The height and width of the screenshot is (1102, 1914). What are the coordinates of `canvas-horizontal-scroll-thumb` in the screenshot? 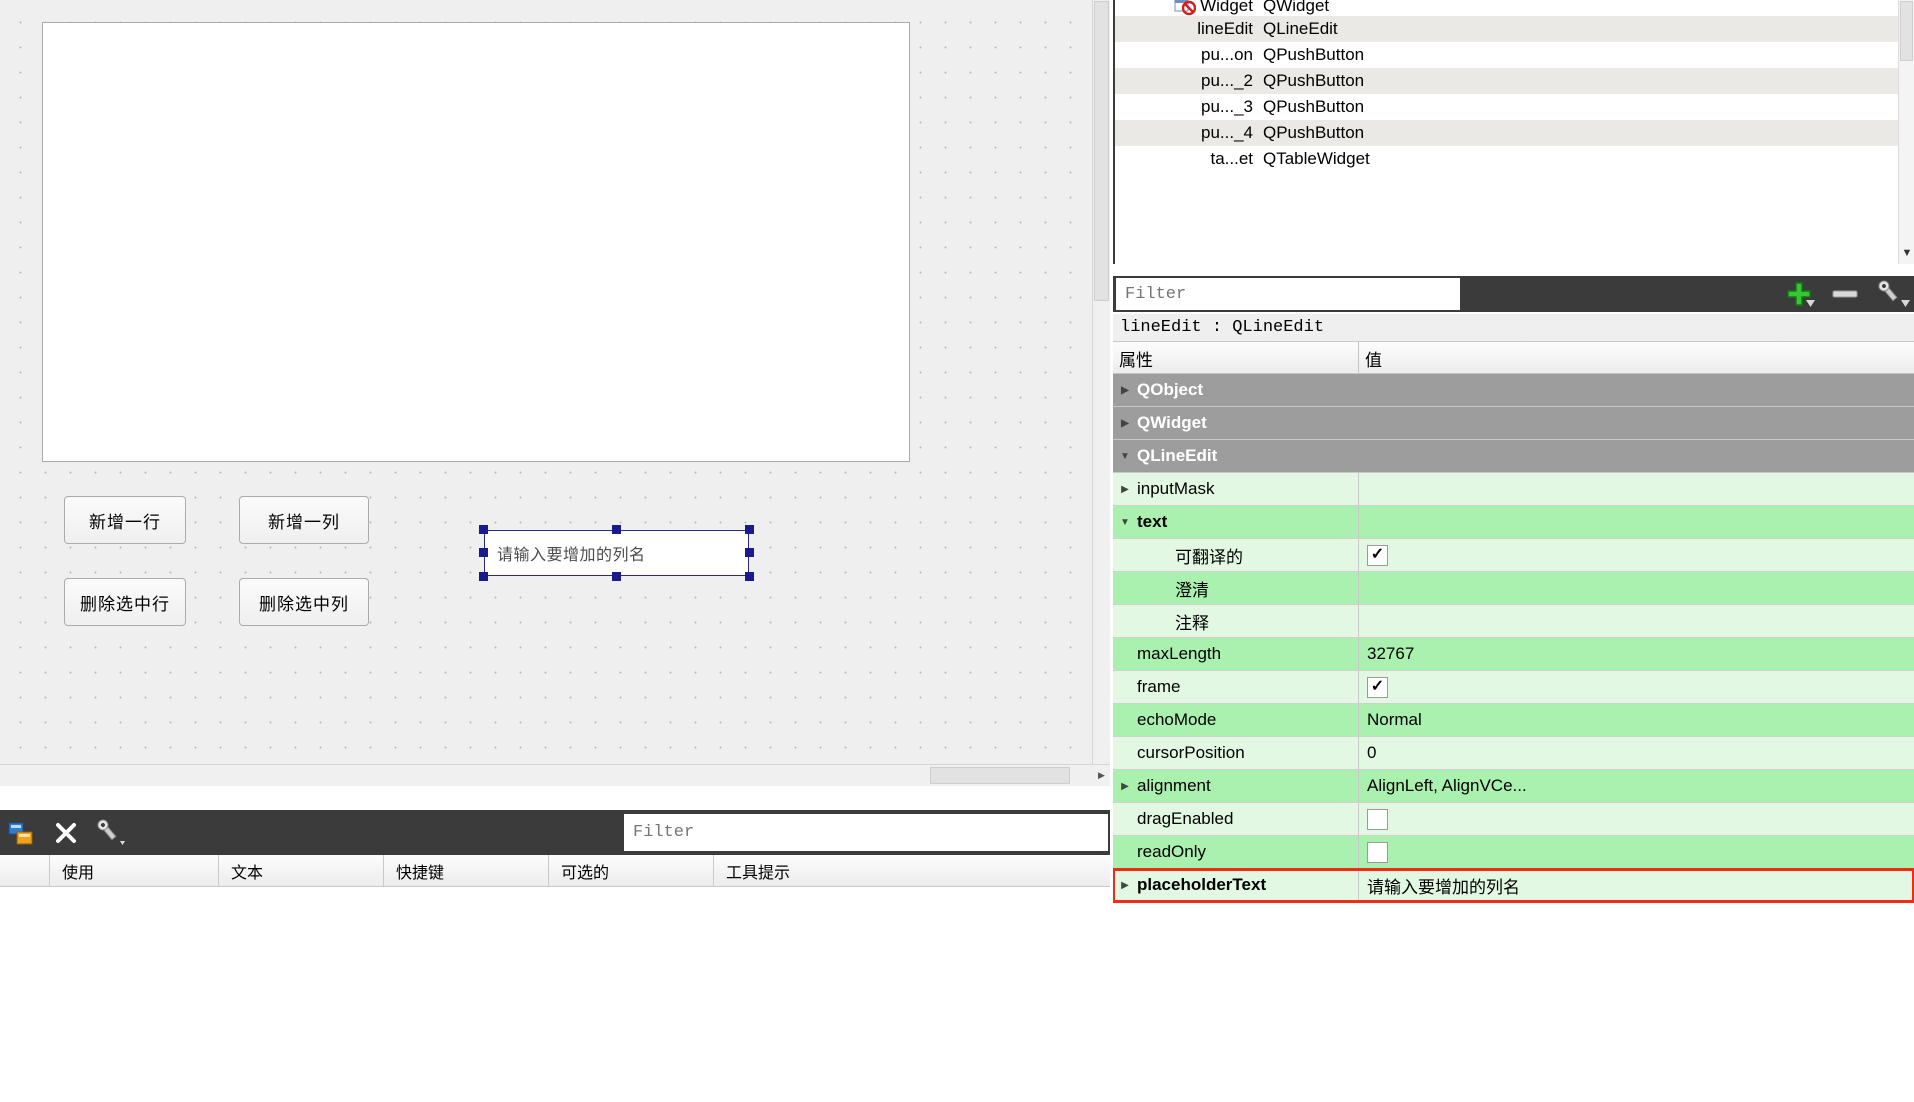 It's located at (1000, 775).